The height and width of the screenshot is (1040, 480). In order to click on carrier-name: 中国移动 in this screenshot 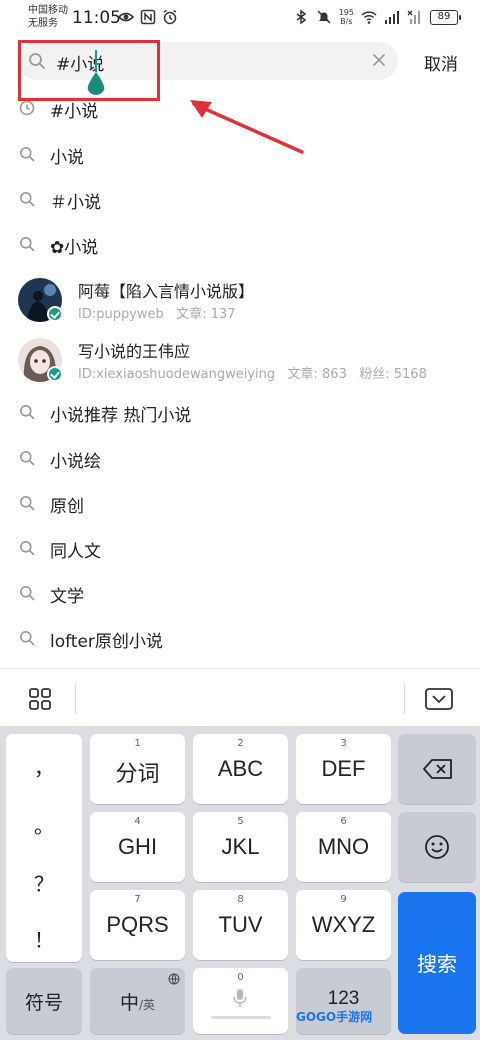, I will do `click(48, 10)`.